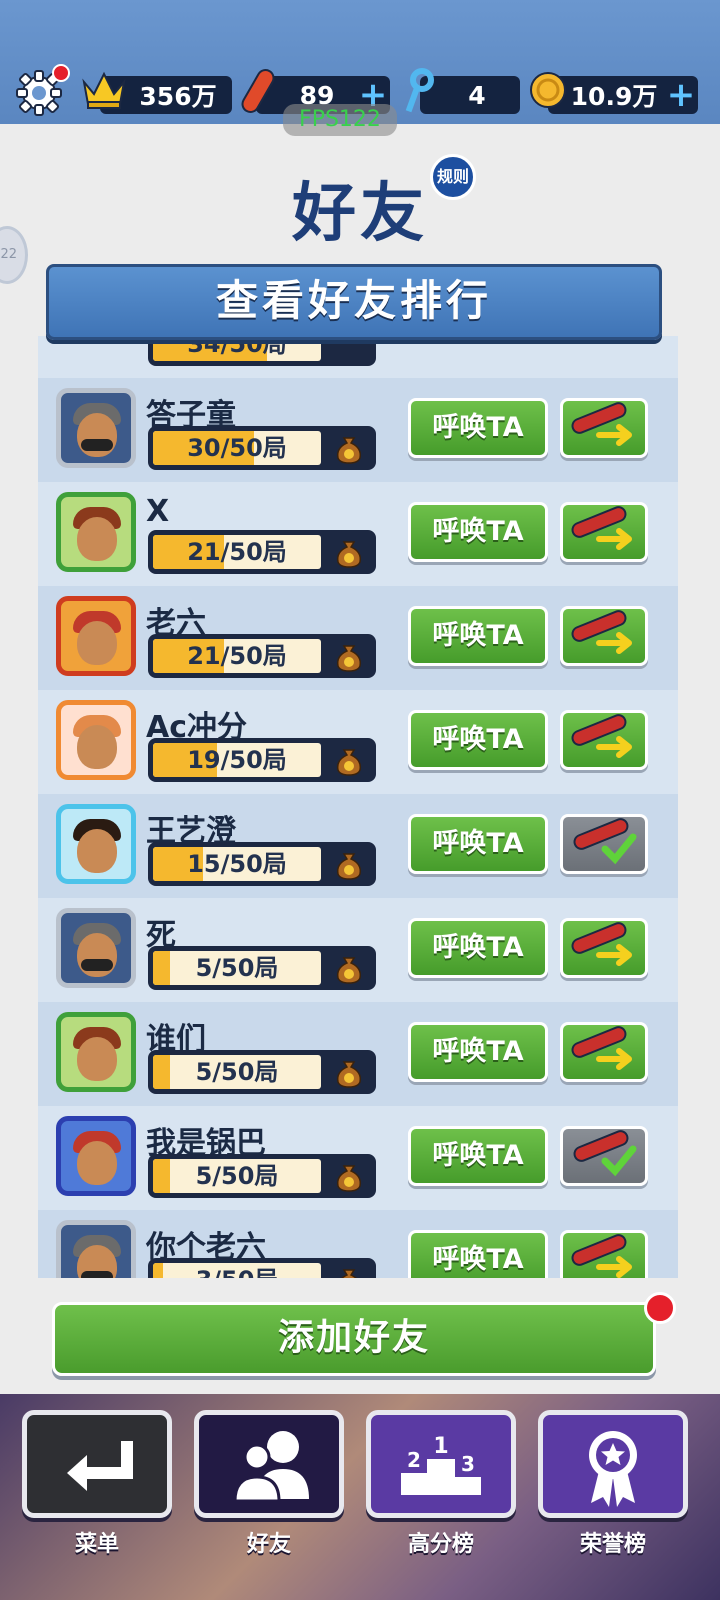 The height and width of the screenshot is (1600, 720). Describe the element at coordinates (340, 120) in the screenshot. I see `fps-counter: FPS122` at that location.